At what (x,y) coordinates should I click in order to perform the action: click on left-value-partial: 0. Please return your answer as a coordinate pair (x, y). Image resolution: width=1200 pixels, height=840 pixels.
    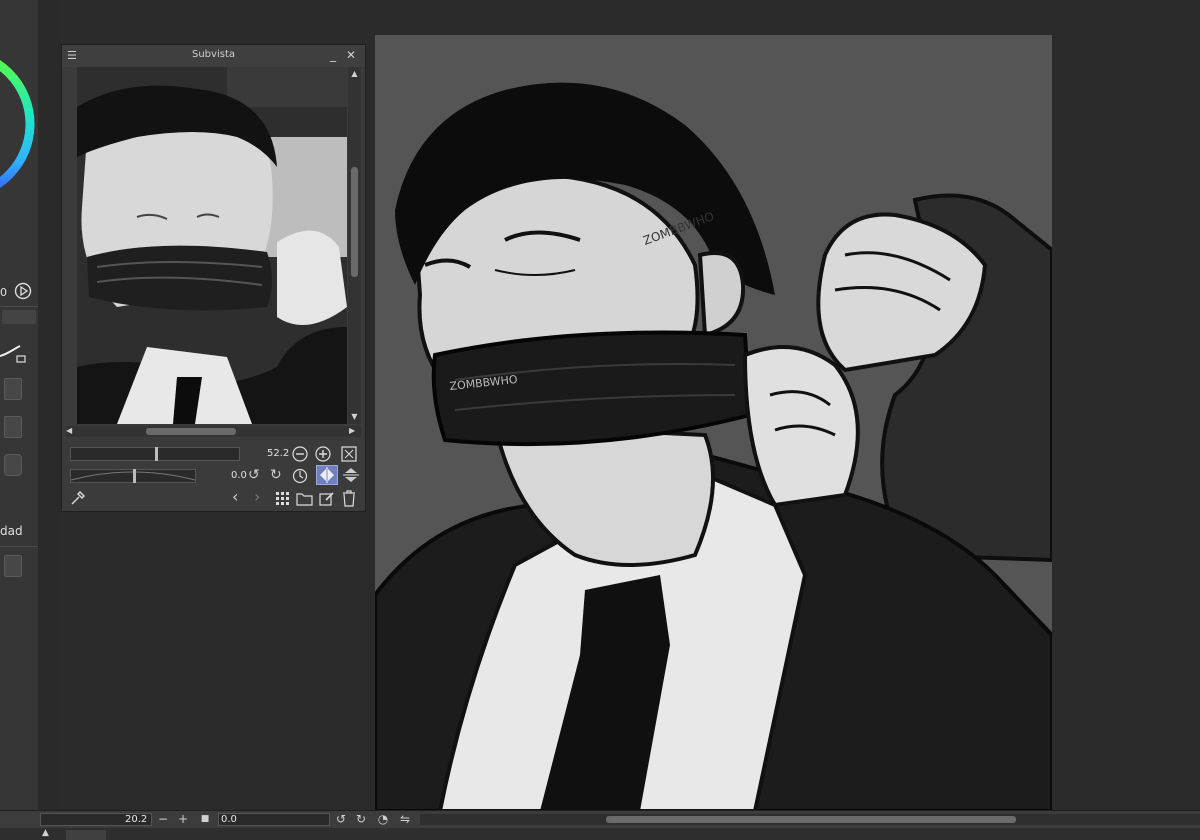
    Looking at the image, I should click on (3, 292).